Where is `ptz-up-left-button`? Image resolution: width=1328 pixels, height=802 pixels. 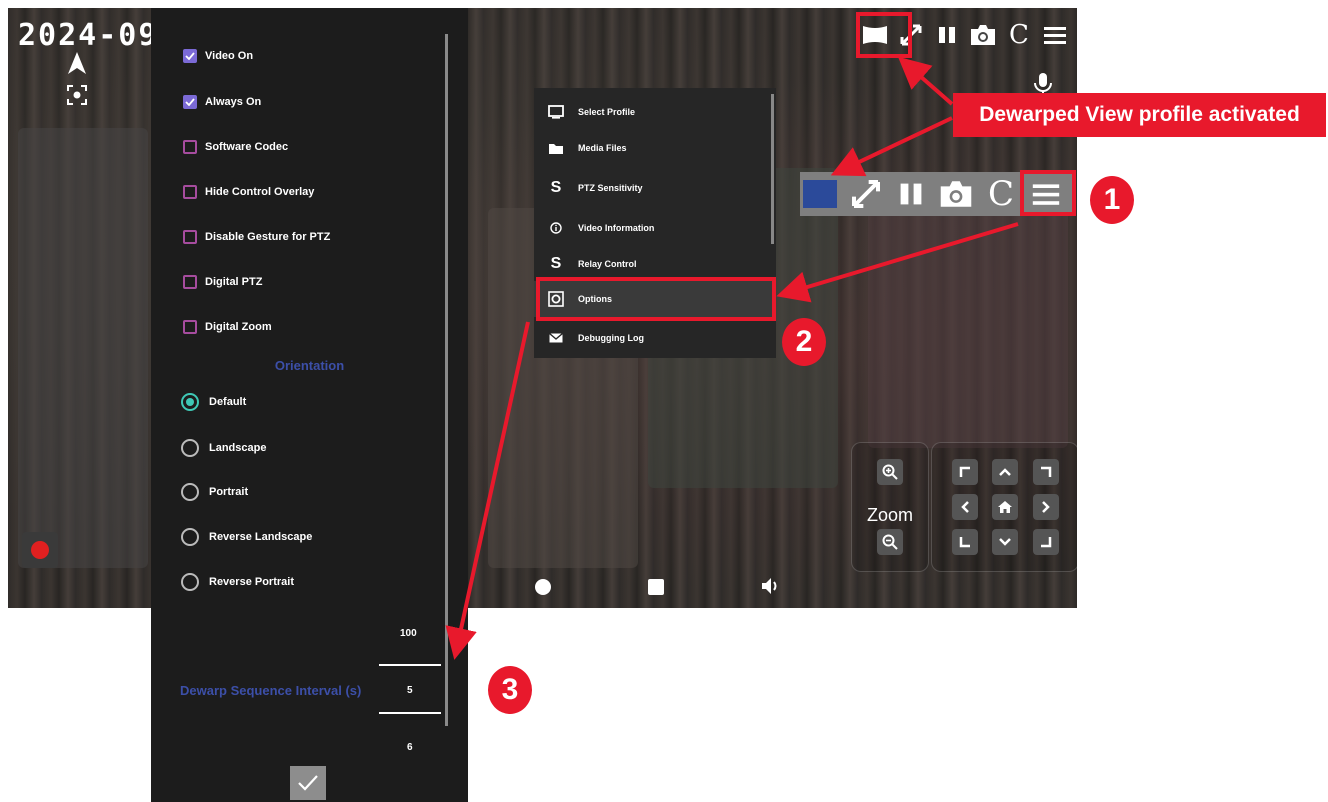 ptz-up-left-button is located at coordinates (965, 472).